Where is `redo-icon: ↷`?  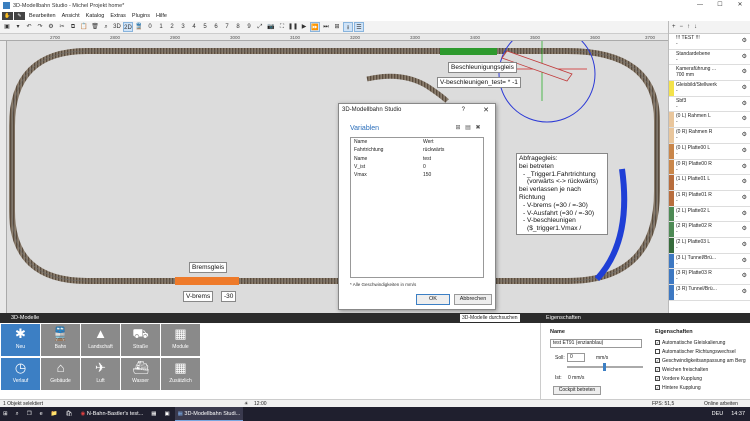
redo-icon: ↷ is located at coordinates (40, 27).